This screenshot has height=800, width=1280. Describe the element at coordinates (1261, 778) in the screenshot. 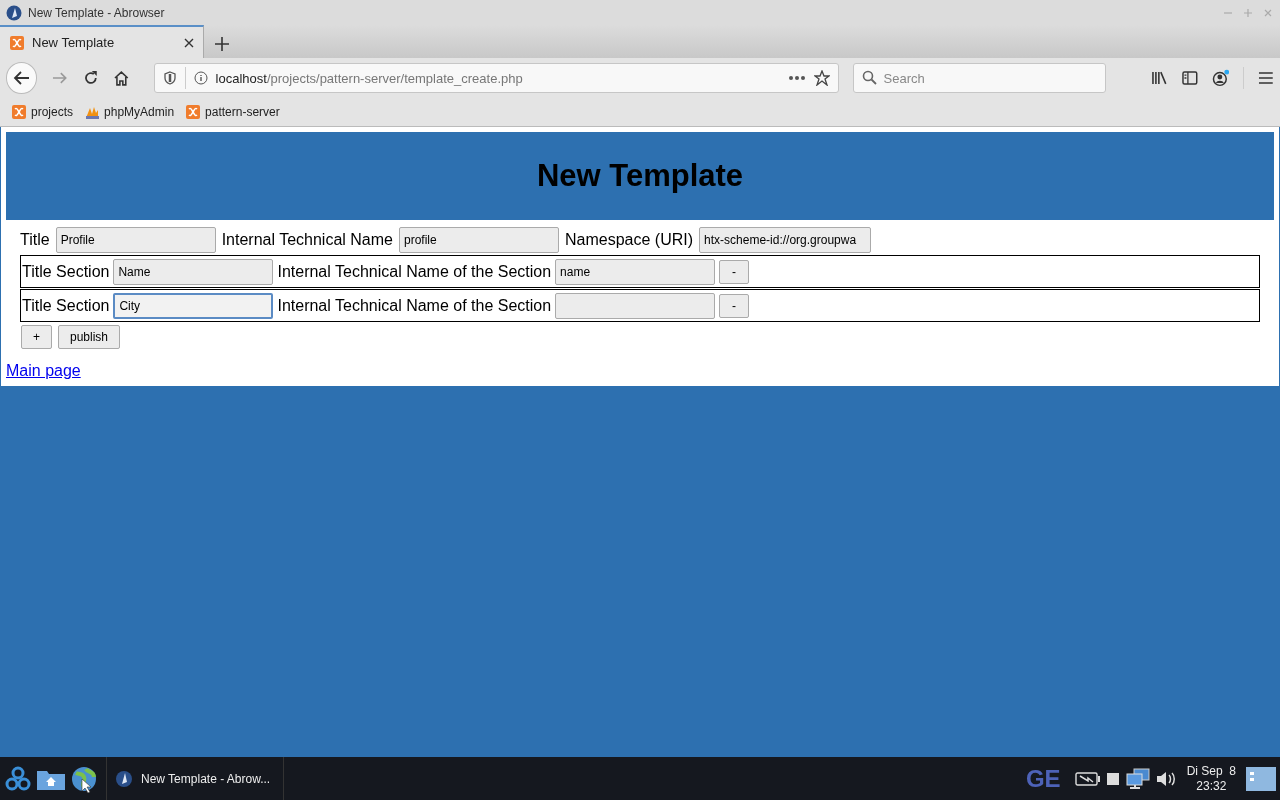

I see `show-desktop-icon` at that location.